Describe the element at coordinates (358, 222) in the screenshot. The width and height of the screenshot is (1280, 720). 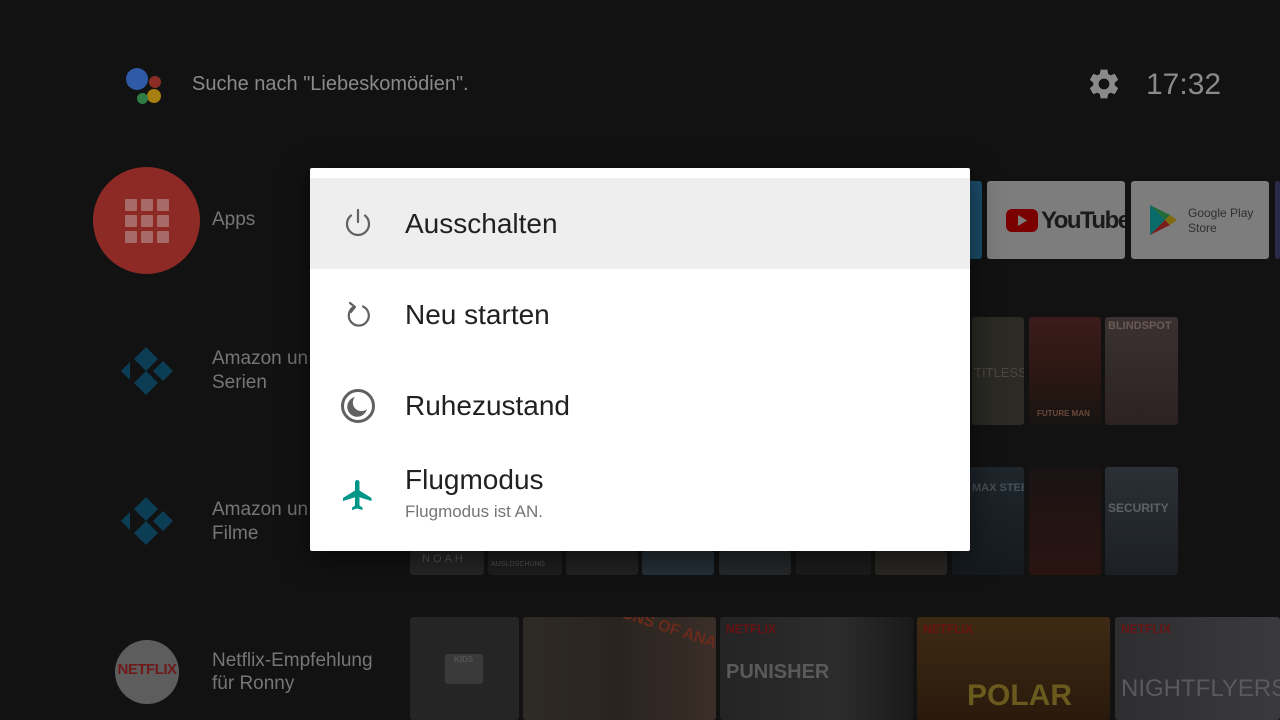
I see `power-icon` at that location.